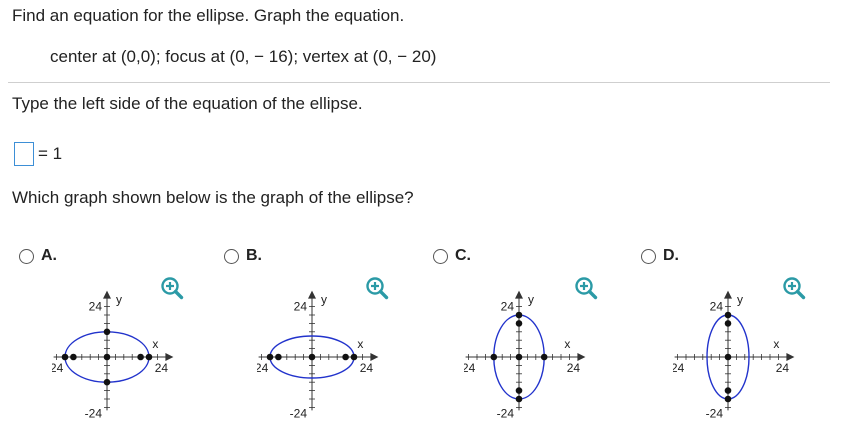 The image size is (845, 446). I want to click on equation-rhs: = 1, so click(50, 153).